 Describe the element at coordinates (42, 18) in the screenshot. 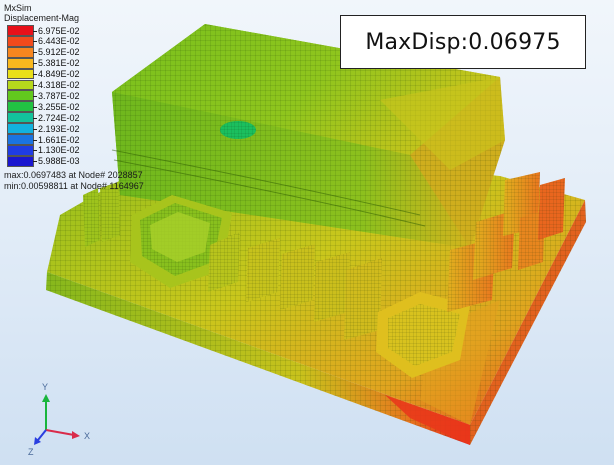

I see `legend-result-type: Displacement-Mag` at that location.